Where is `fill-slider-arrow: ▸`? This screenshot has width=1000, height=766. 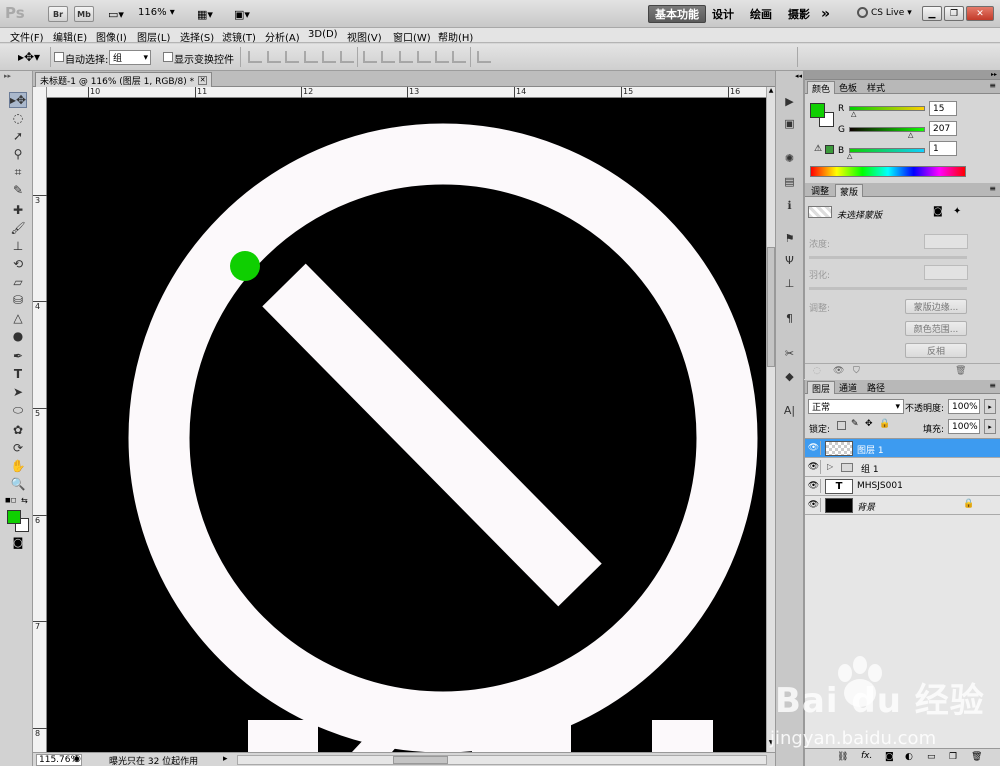
fill-slider-arrow: ▸ is located at coordinates (990, 426).